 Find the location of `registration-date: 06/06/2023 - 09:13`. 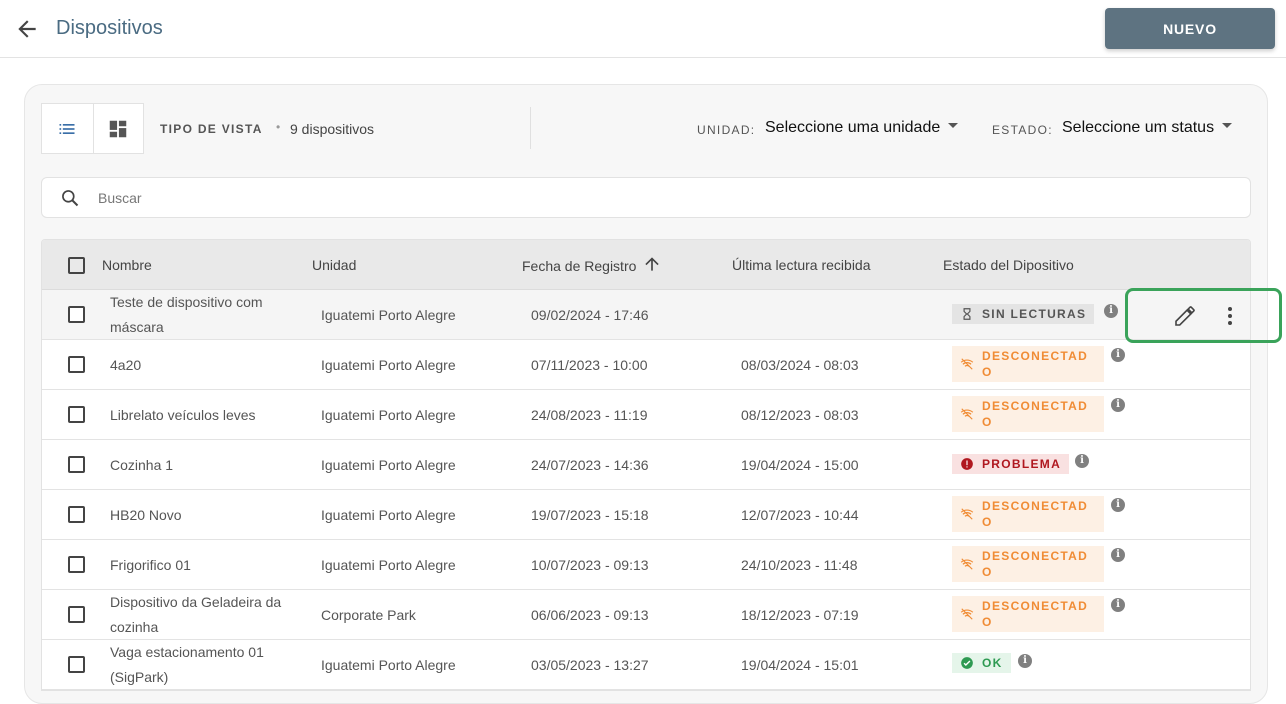

registration-date: 06/06/2023 - 09:13 is located at coordinates (590, 615).